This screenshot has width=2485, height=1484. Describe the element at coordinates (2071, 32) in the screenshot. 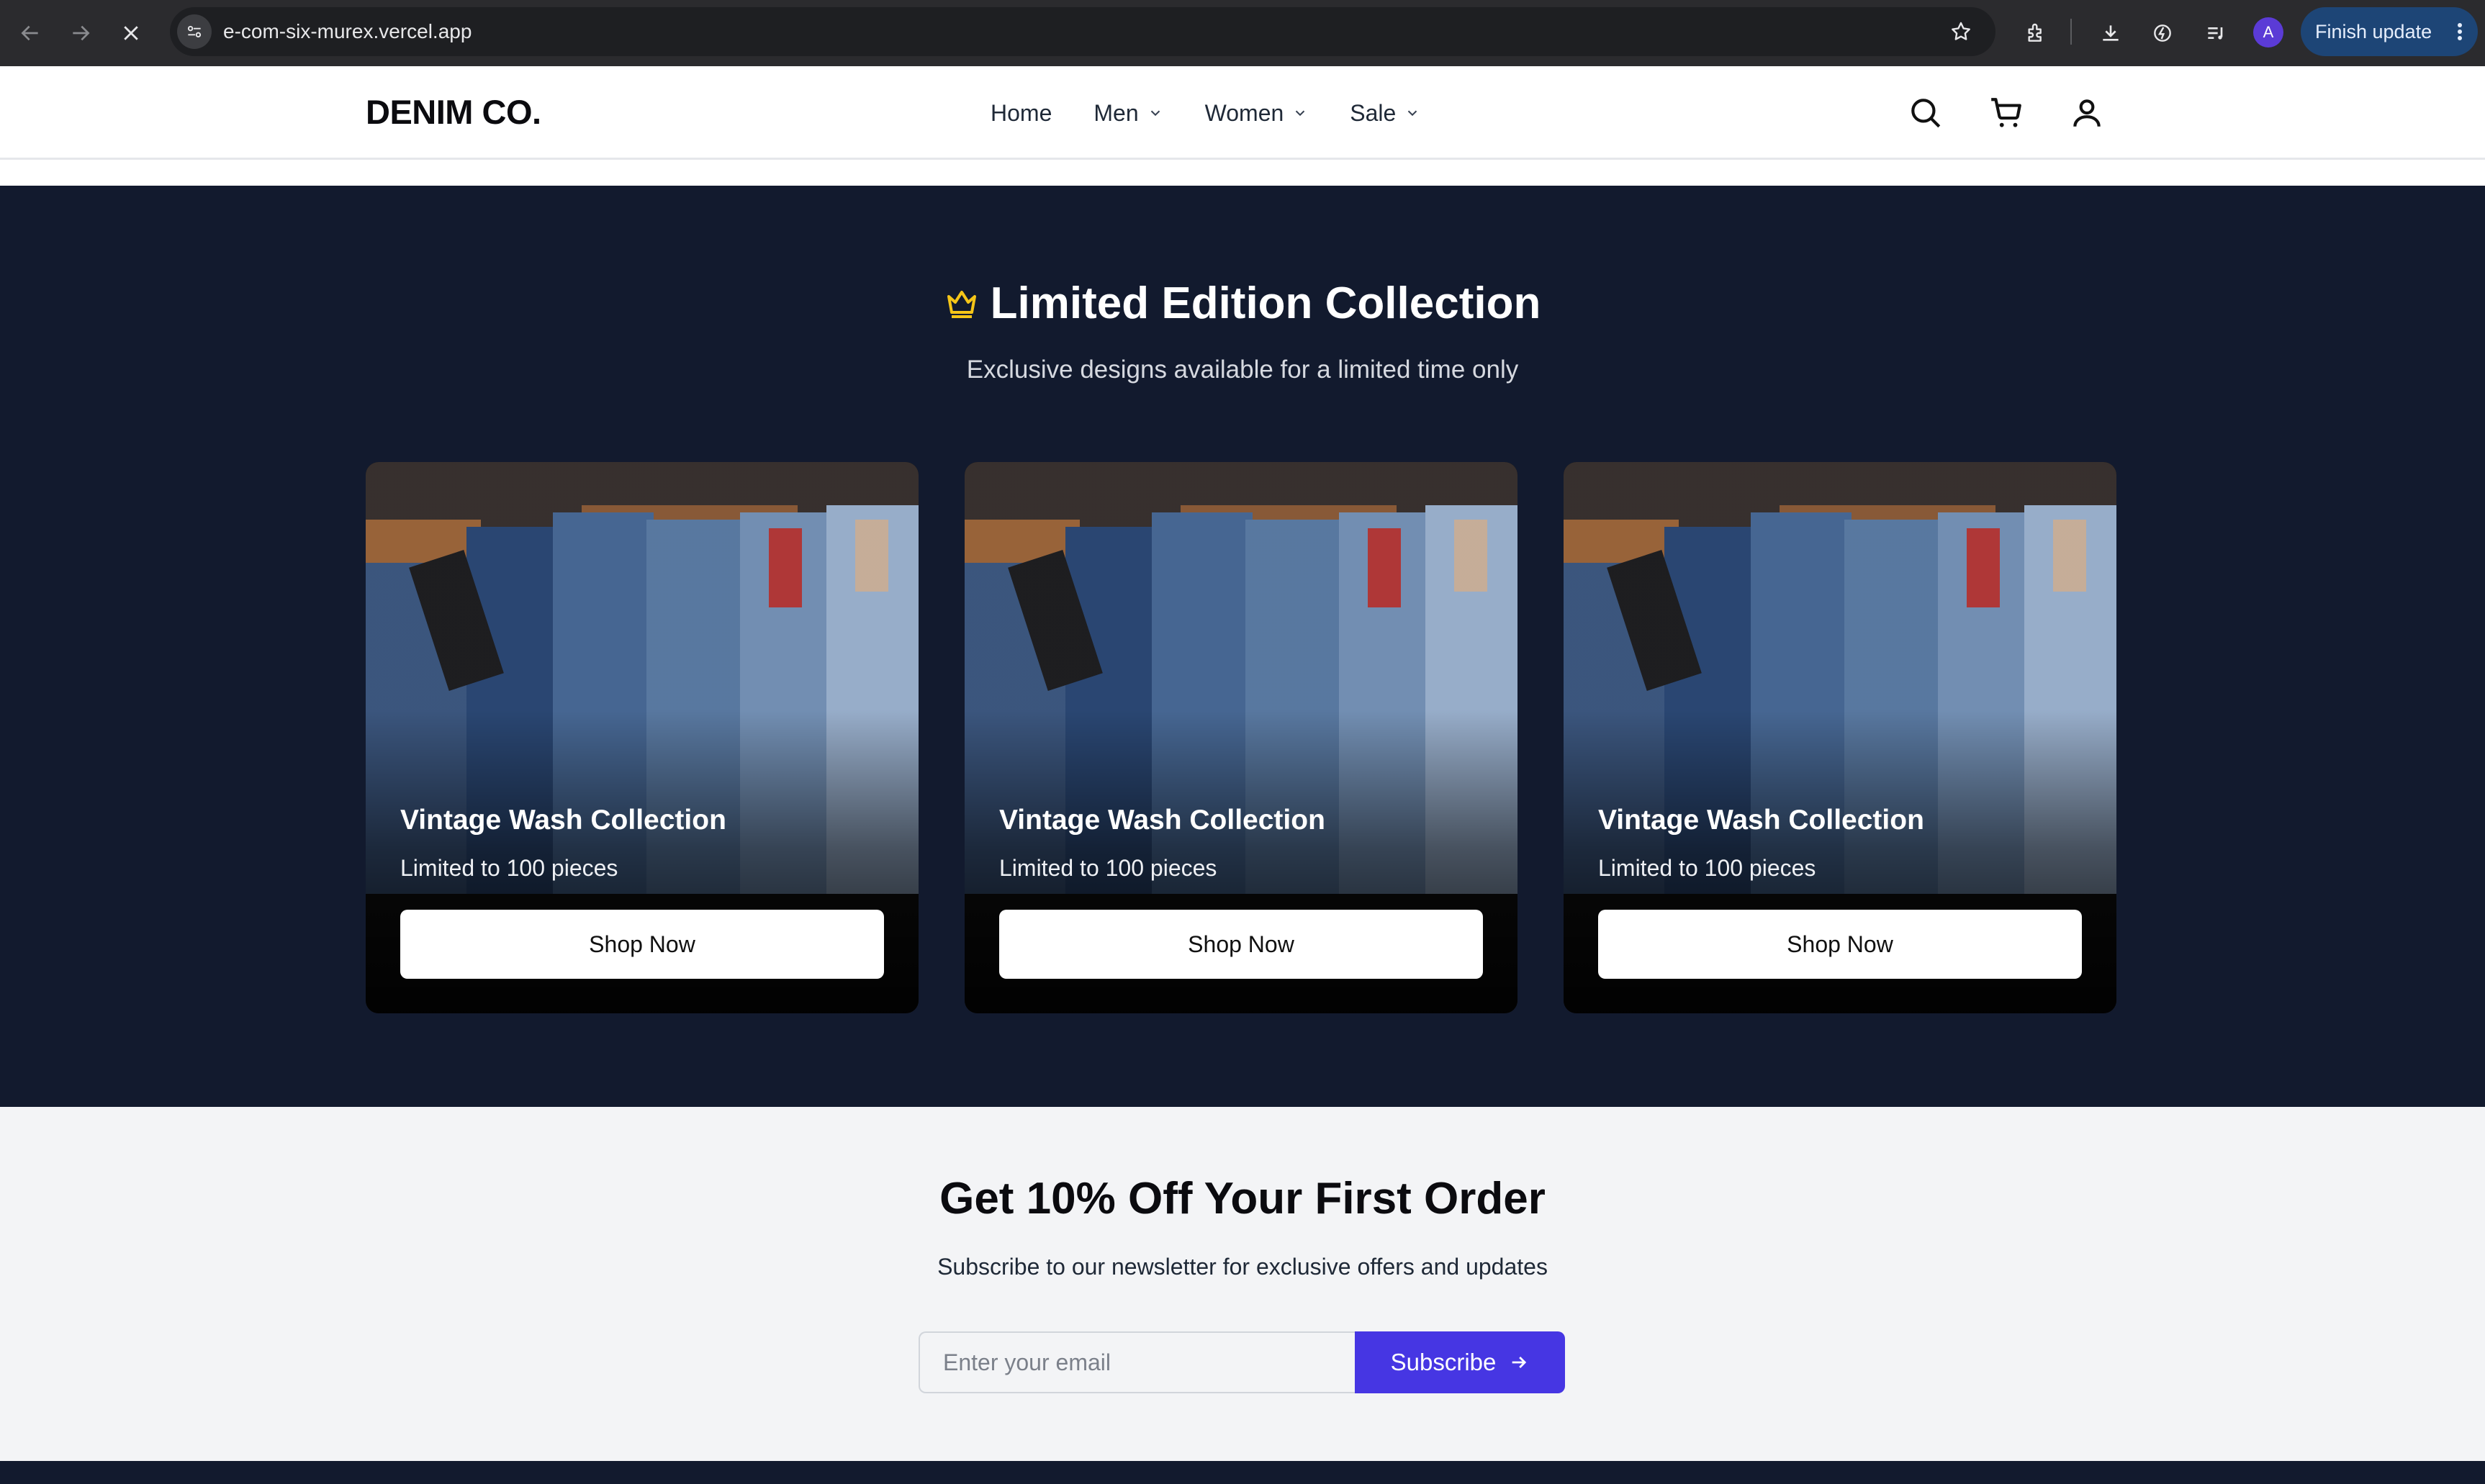

I see `toolbar-divider` at that location.